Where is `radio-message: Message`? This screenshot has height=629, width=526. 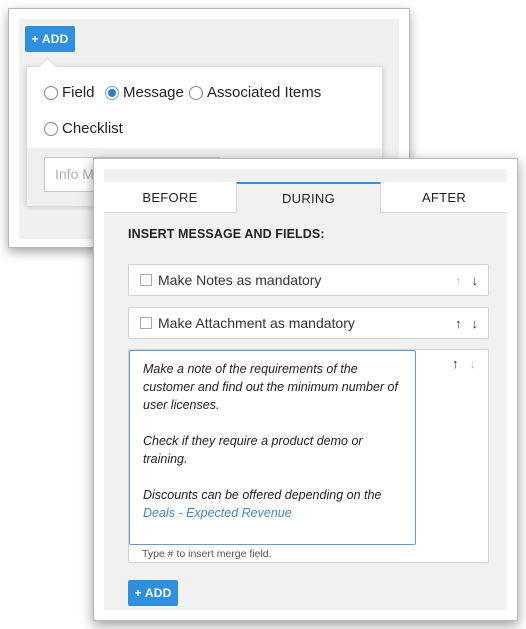 radio-message: Message is located at coordinates (144, 92).